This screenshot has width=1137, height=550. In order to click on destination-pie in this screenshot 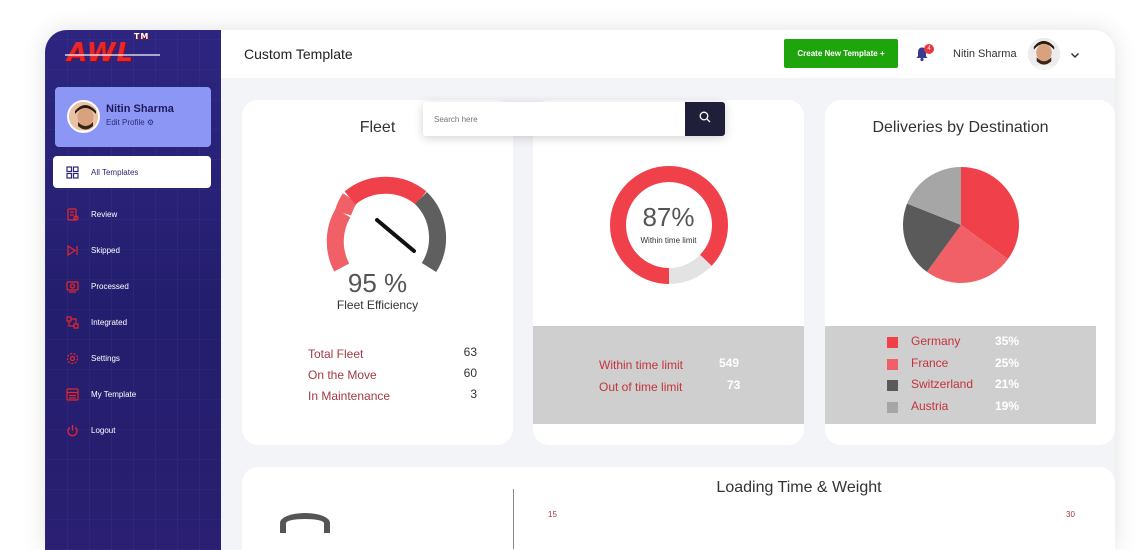, I will do `click(961, 225)`.